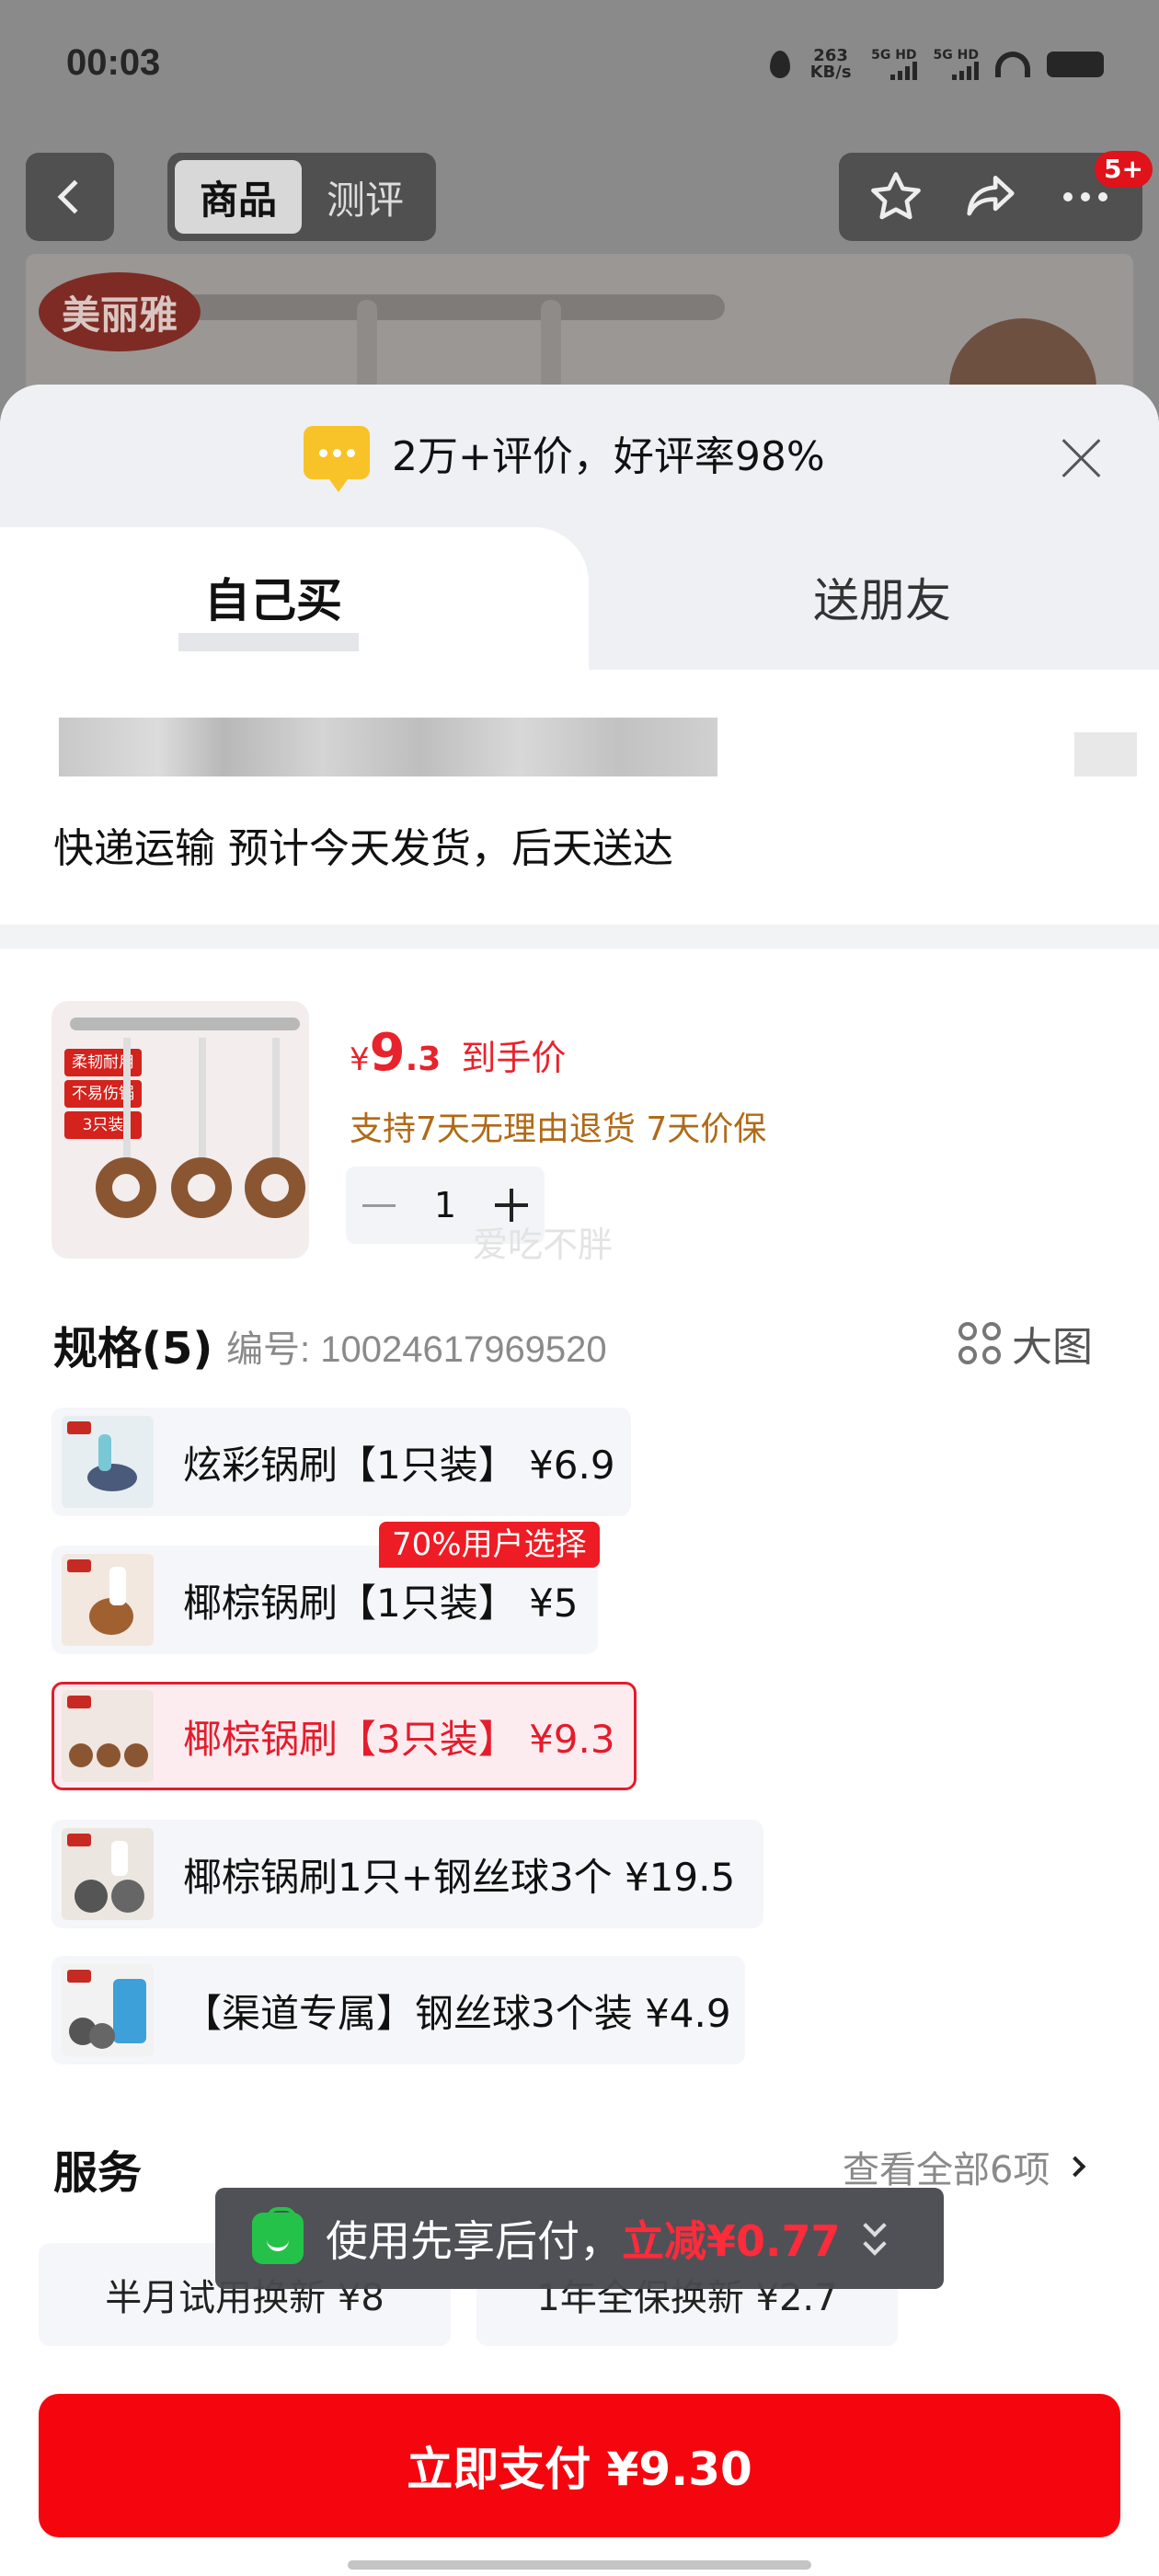 Image resolution: width=1159 pixels, height=2576 pixels. I want to click on status-bar: 00:03 263 KB/s 5G HD 5G HD, so click(579, 69).